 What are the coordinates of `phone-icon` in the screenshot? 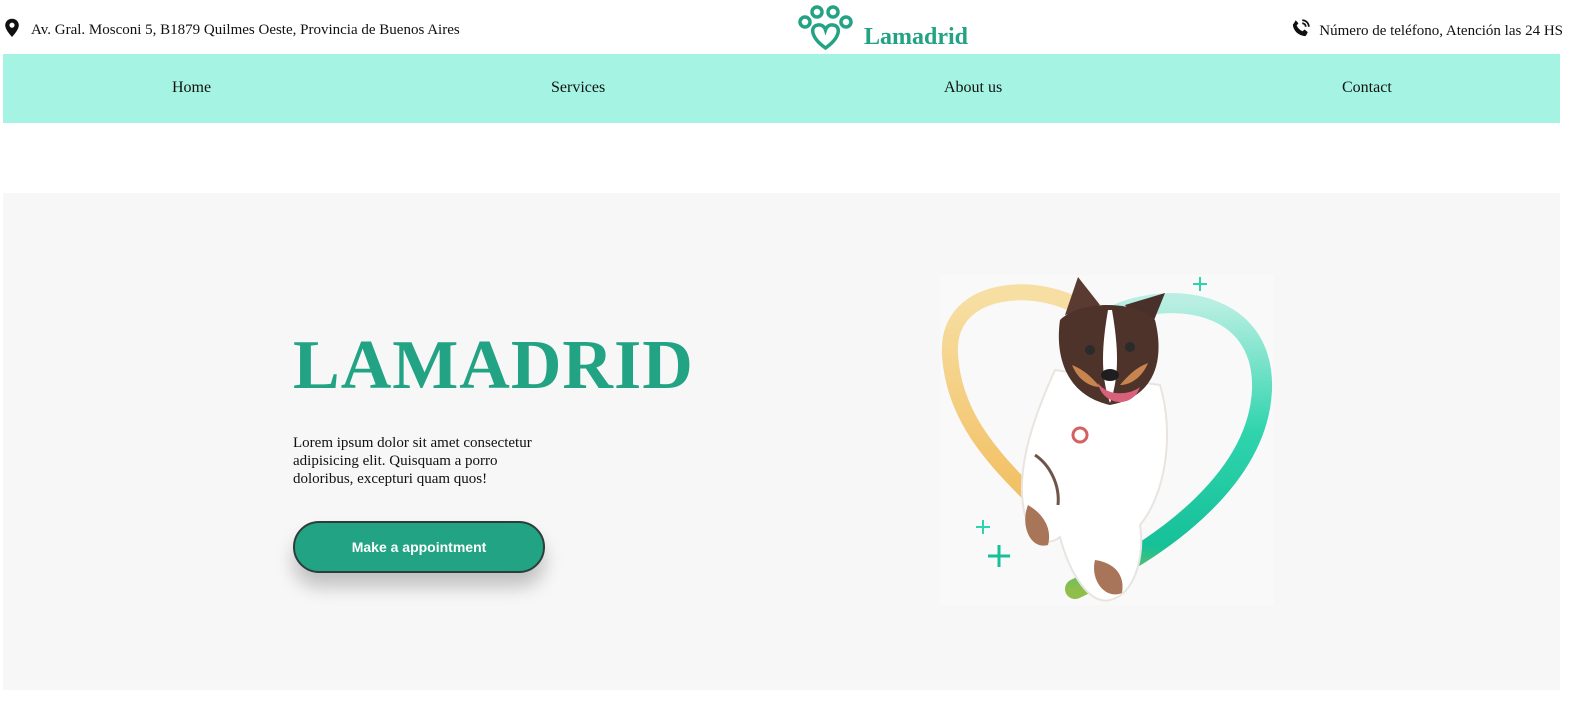 It's located at (1300, 31).